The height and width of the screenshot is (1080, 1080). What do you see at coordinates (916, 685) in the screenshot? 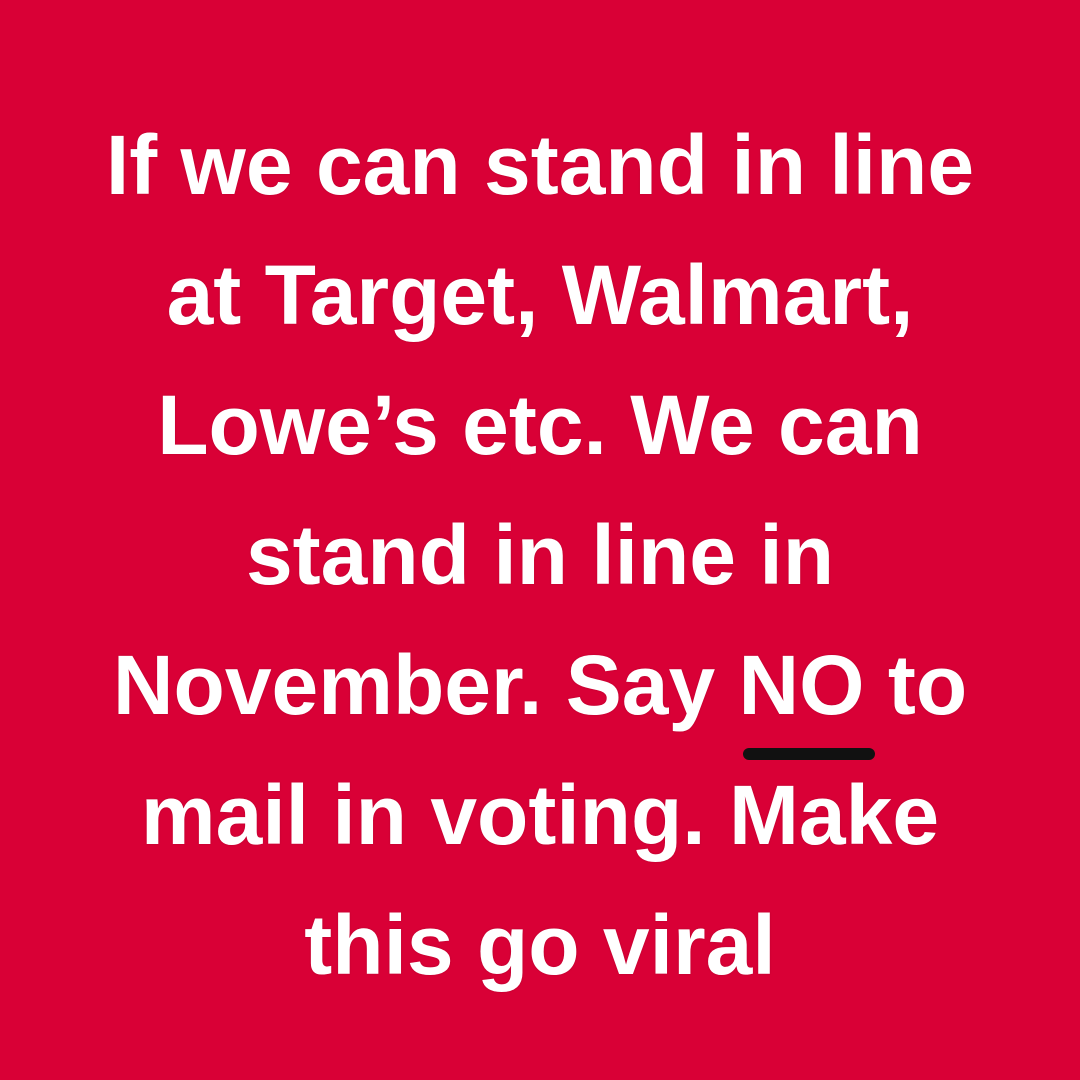
I see `message-line-5-after: to` at bounding box center [916, 685].